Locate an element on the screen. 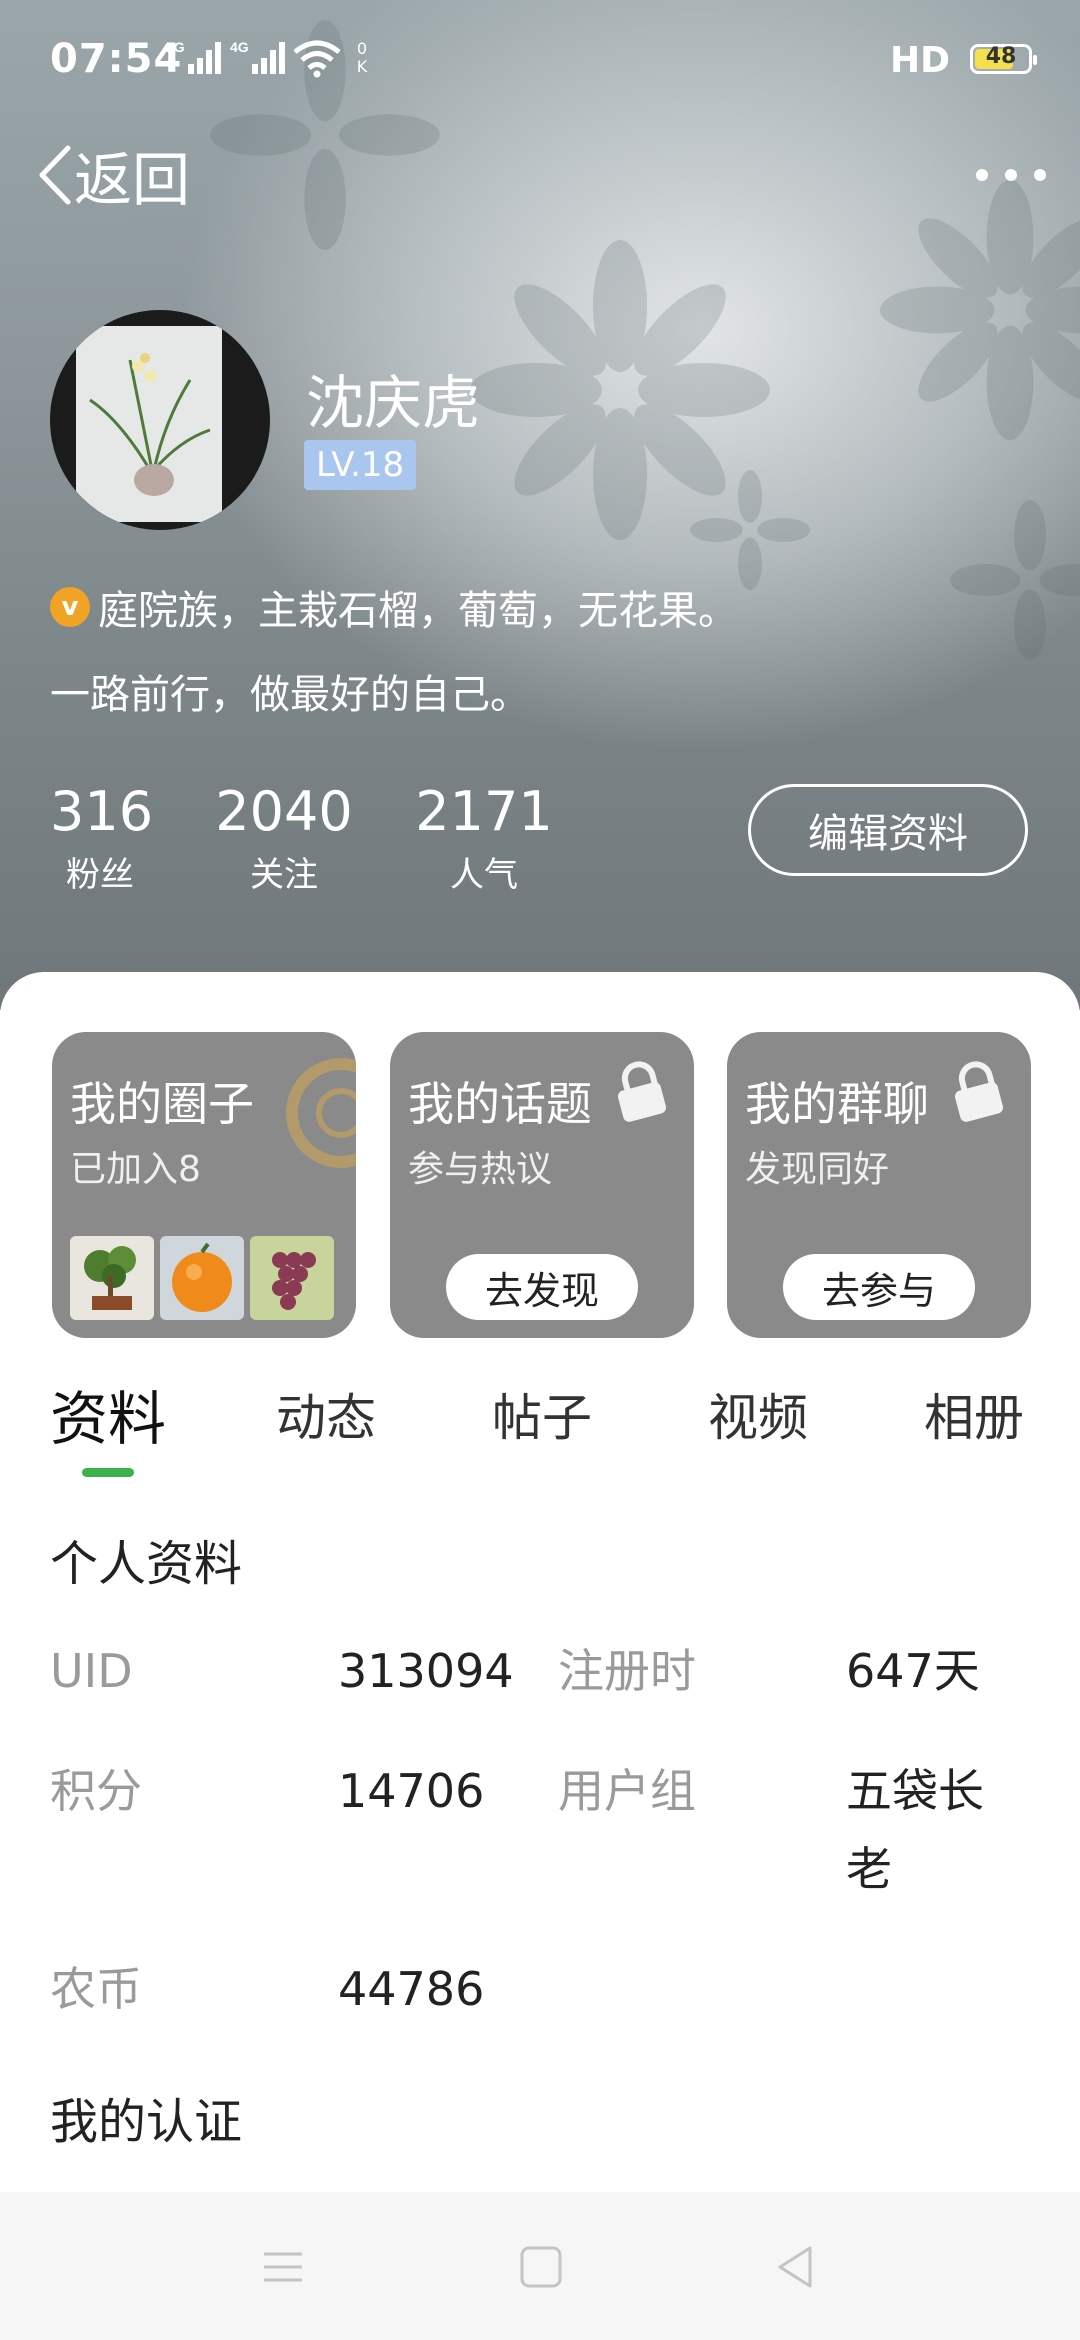 This screenshot has height=2340, width=1080. network-speed: 0 K is located at coordinates (362, 58).